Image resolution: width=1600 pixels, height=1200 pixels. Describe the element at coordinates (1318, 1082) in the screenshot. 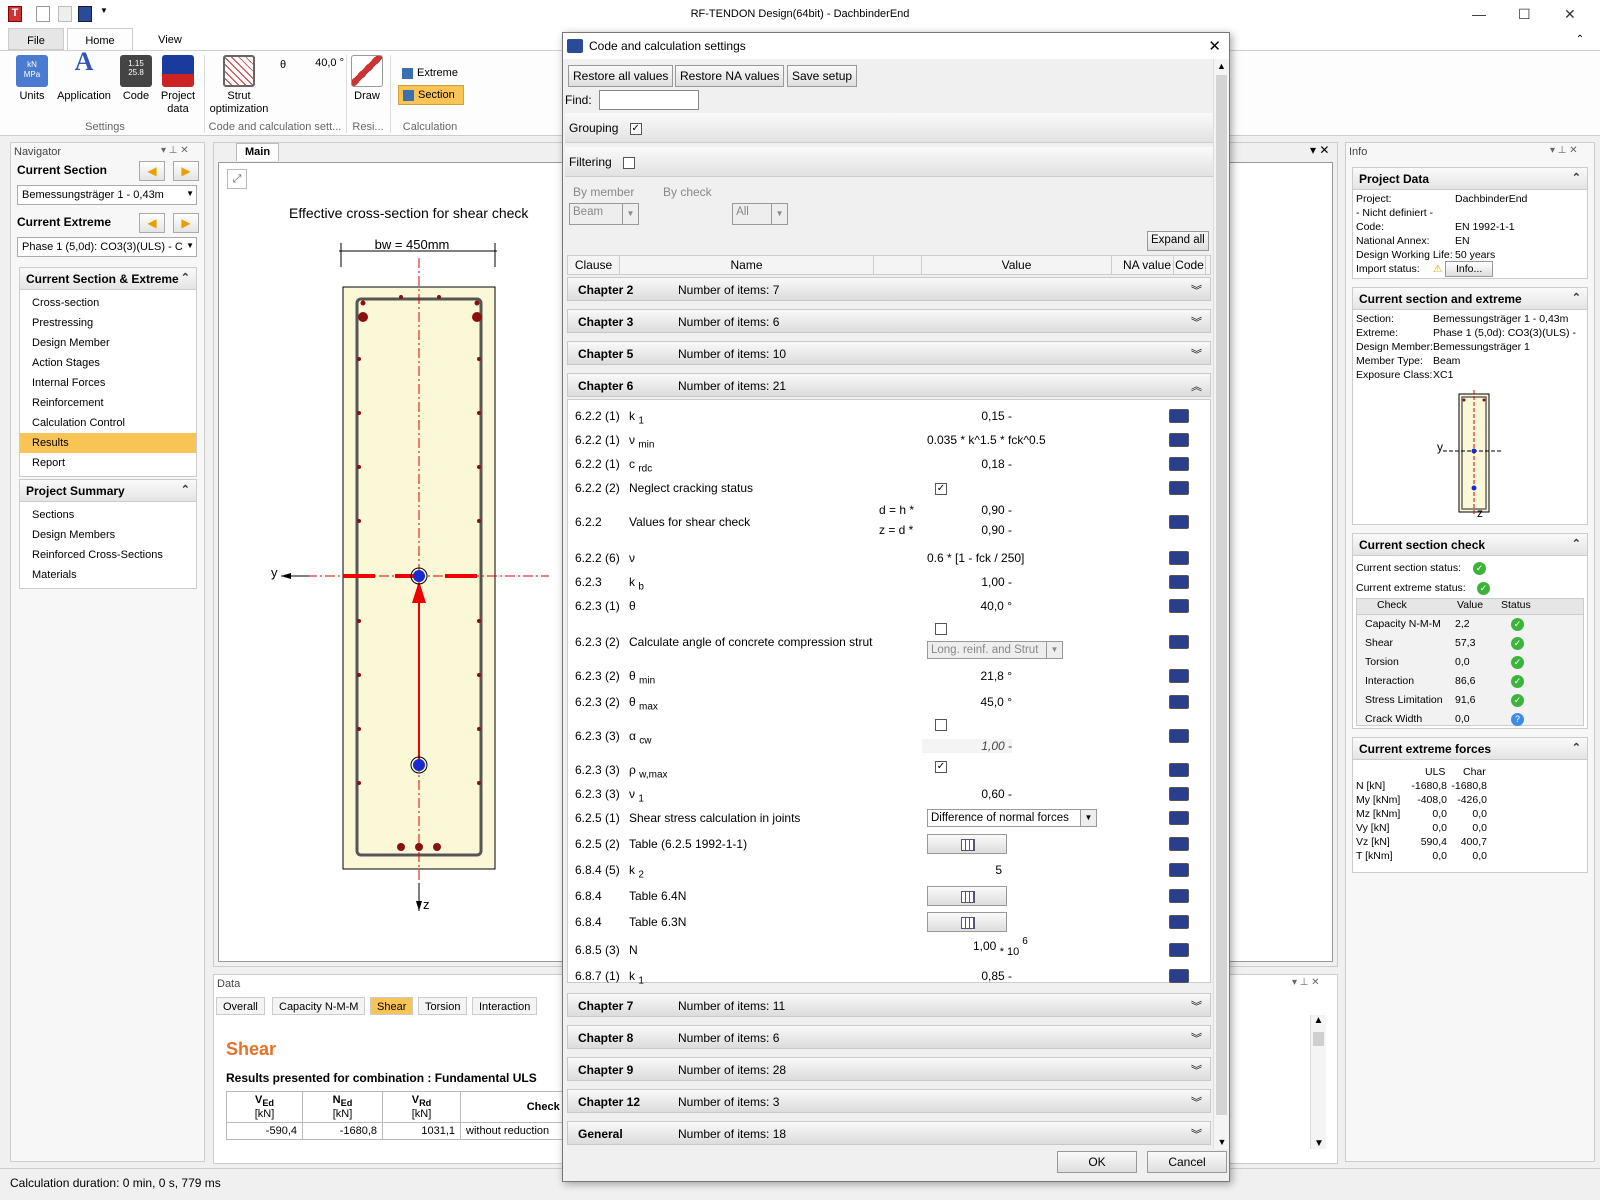

I see `data-scrollbar: ▲ ▼` at that location.